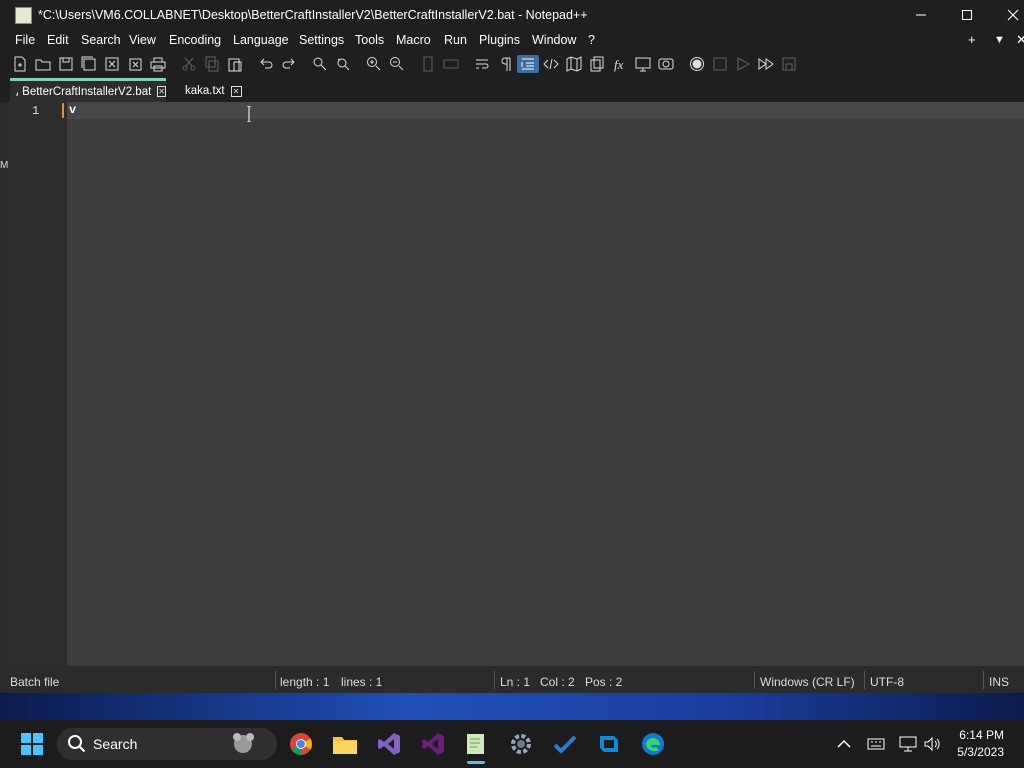 The image size is (1024, 768). What do you see at coordinates (66, 64) in the screenshot?
I see `save-icon` at bounding box center [66, 64].